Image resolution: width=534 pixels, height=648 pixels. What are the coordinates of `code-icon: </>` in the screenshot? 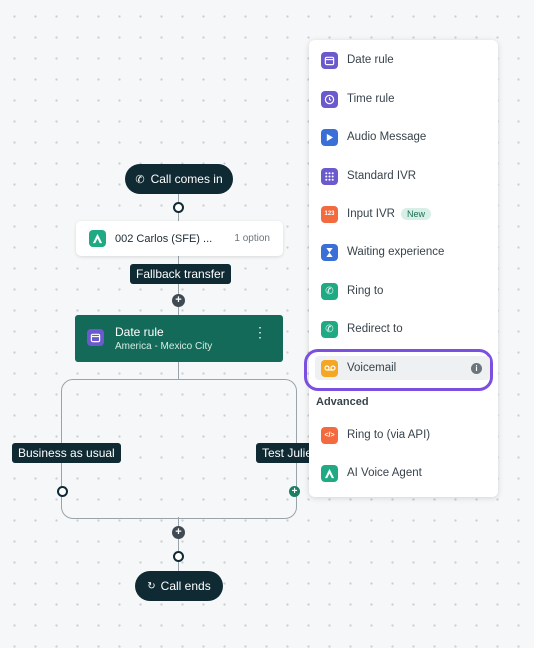 It's located at (329, 435).